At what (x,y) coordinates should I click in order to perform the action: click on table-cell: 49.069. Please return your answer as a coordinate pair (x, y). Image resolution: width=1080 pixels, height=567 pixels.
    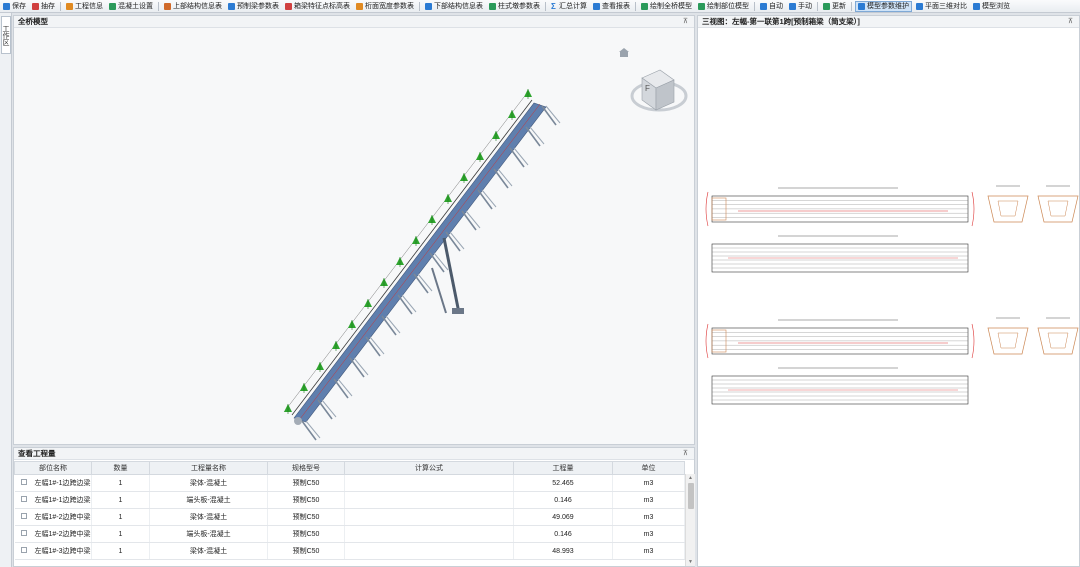
    Looking at the image, I should click on (563, 517).